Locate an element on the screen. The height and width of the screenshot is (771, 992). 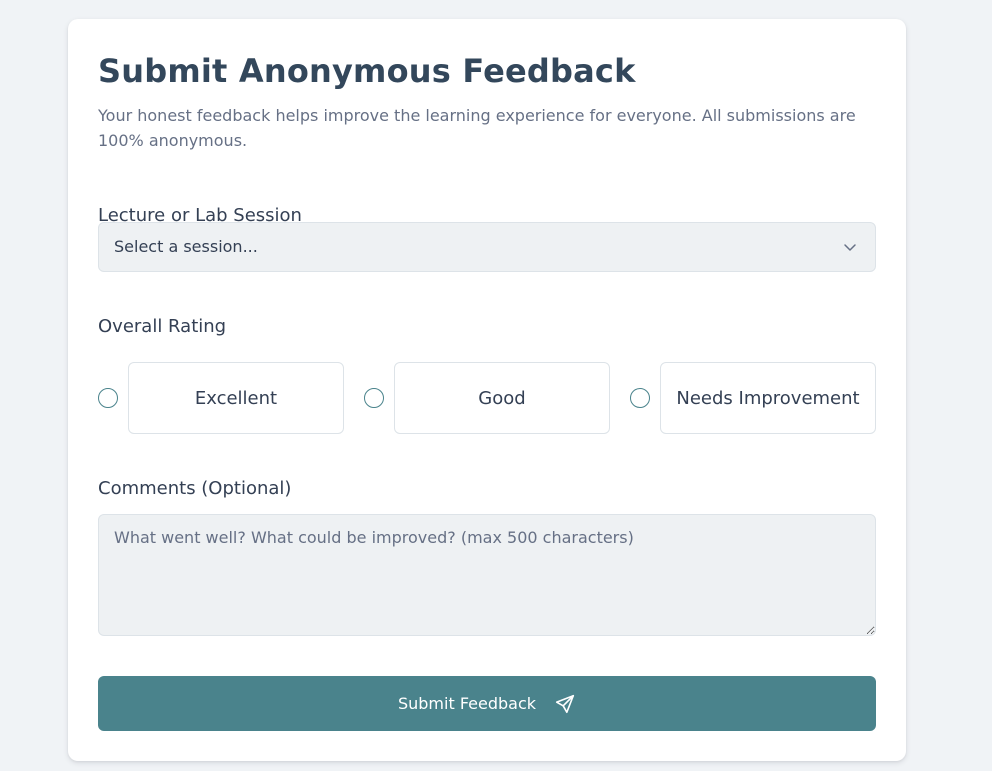
page-title: Submit Anonymous Feedback is located at coordinates (367, 71).